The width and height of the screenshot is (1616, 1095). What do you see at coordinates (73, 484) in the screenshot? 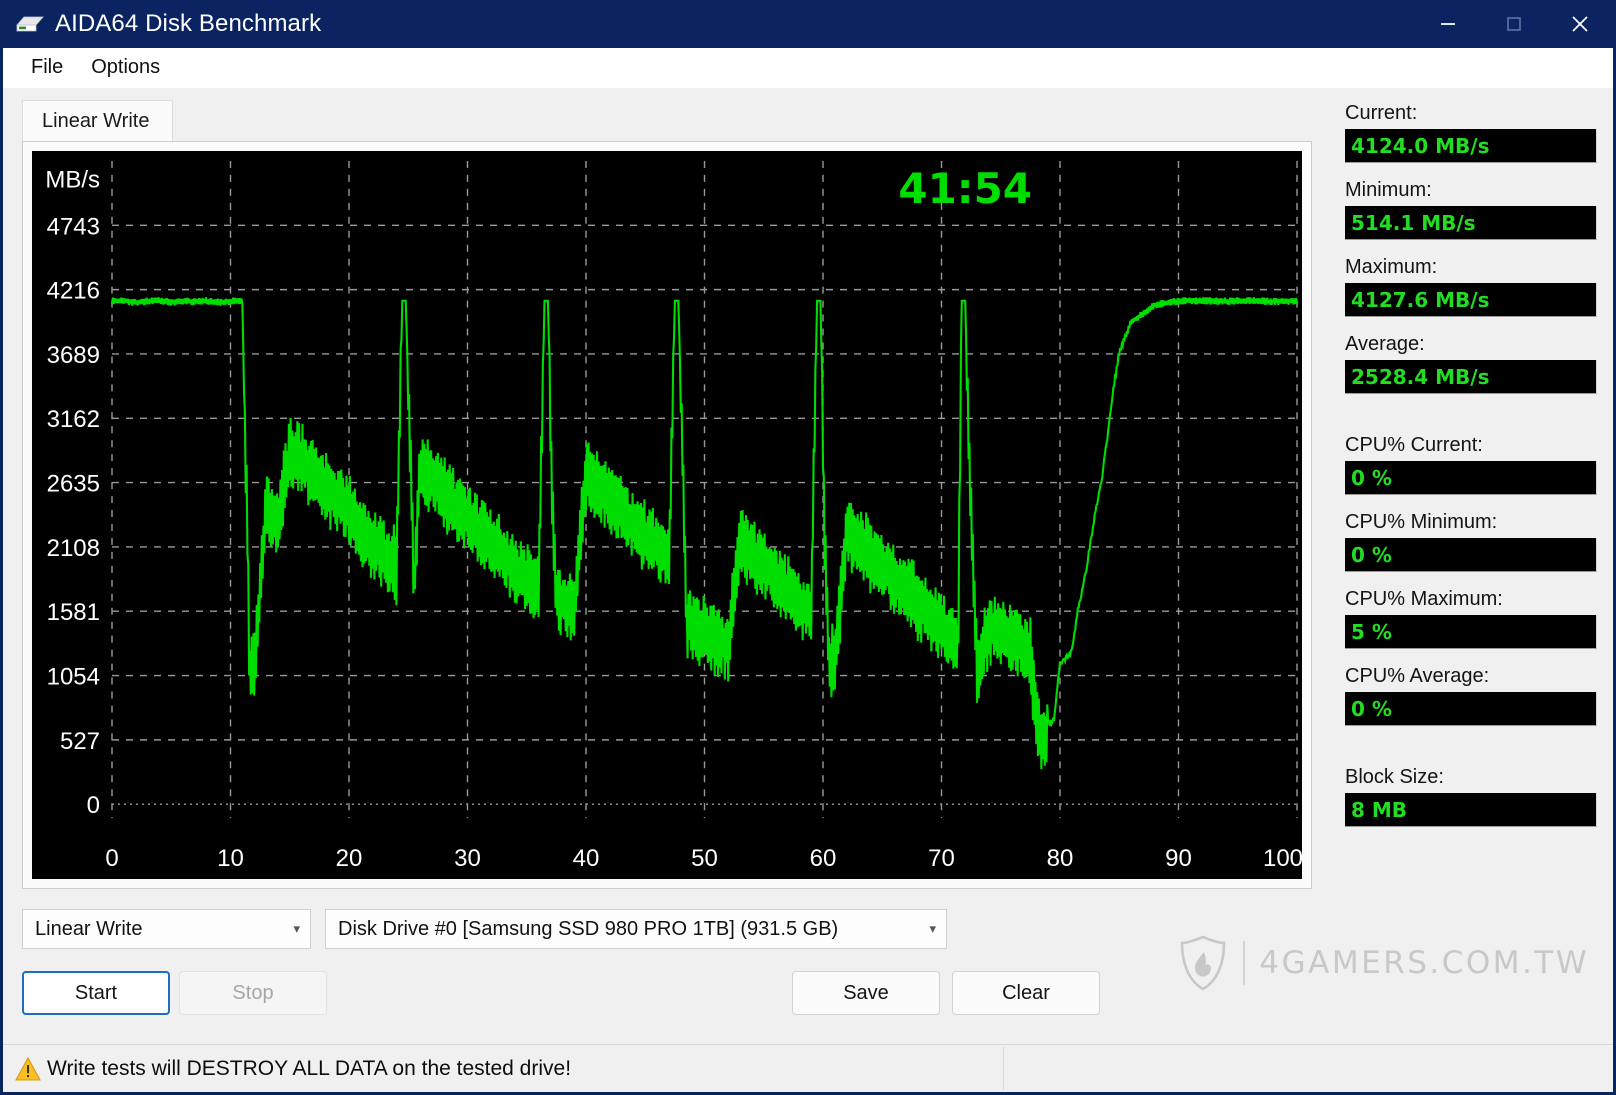
I see `svg-text: 2635` at bounding box center [73, 484].